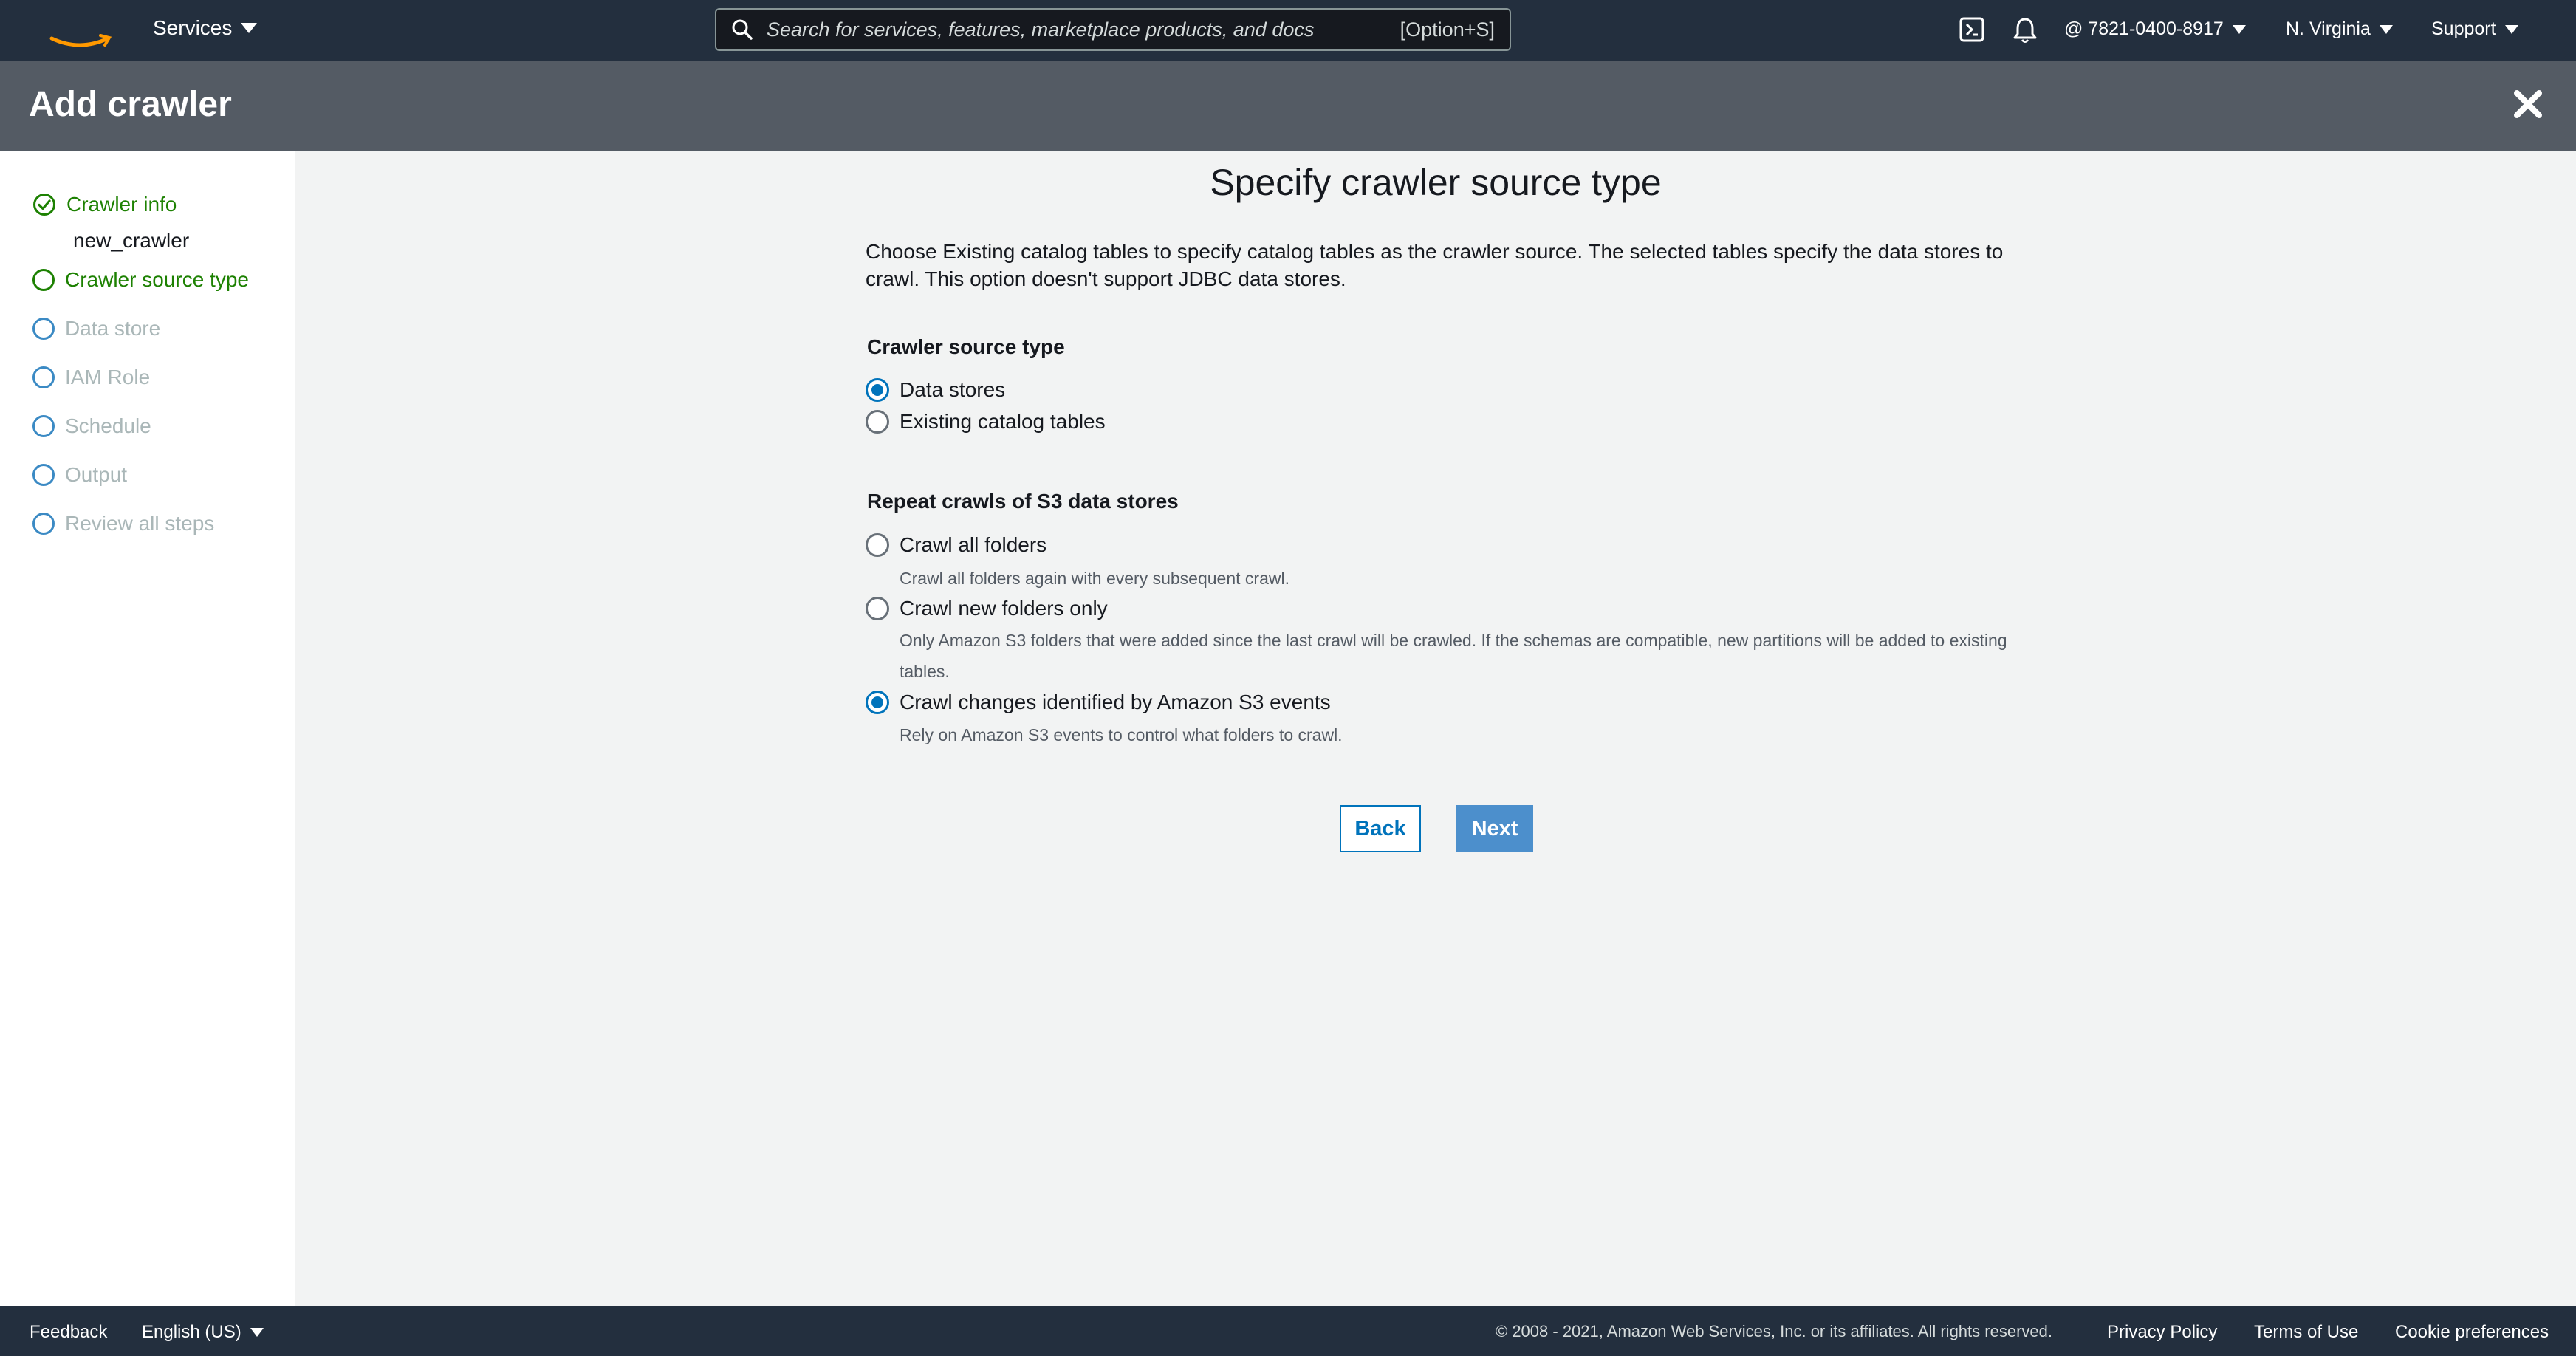 This screenshot has height=1356, width=2576. Describe the element at coordinates (1288, 106) in the screenshot. I see `page-header: Add crawler` at that location.